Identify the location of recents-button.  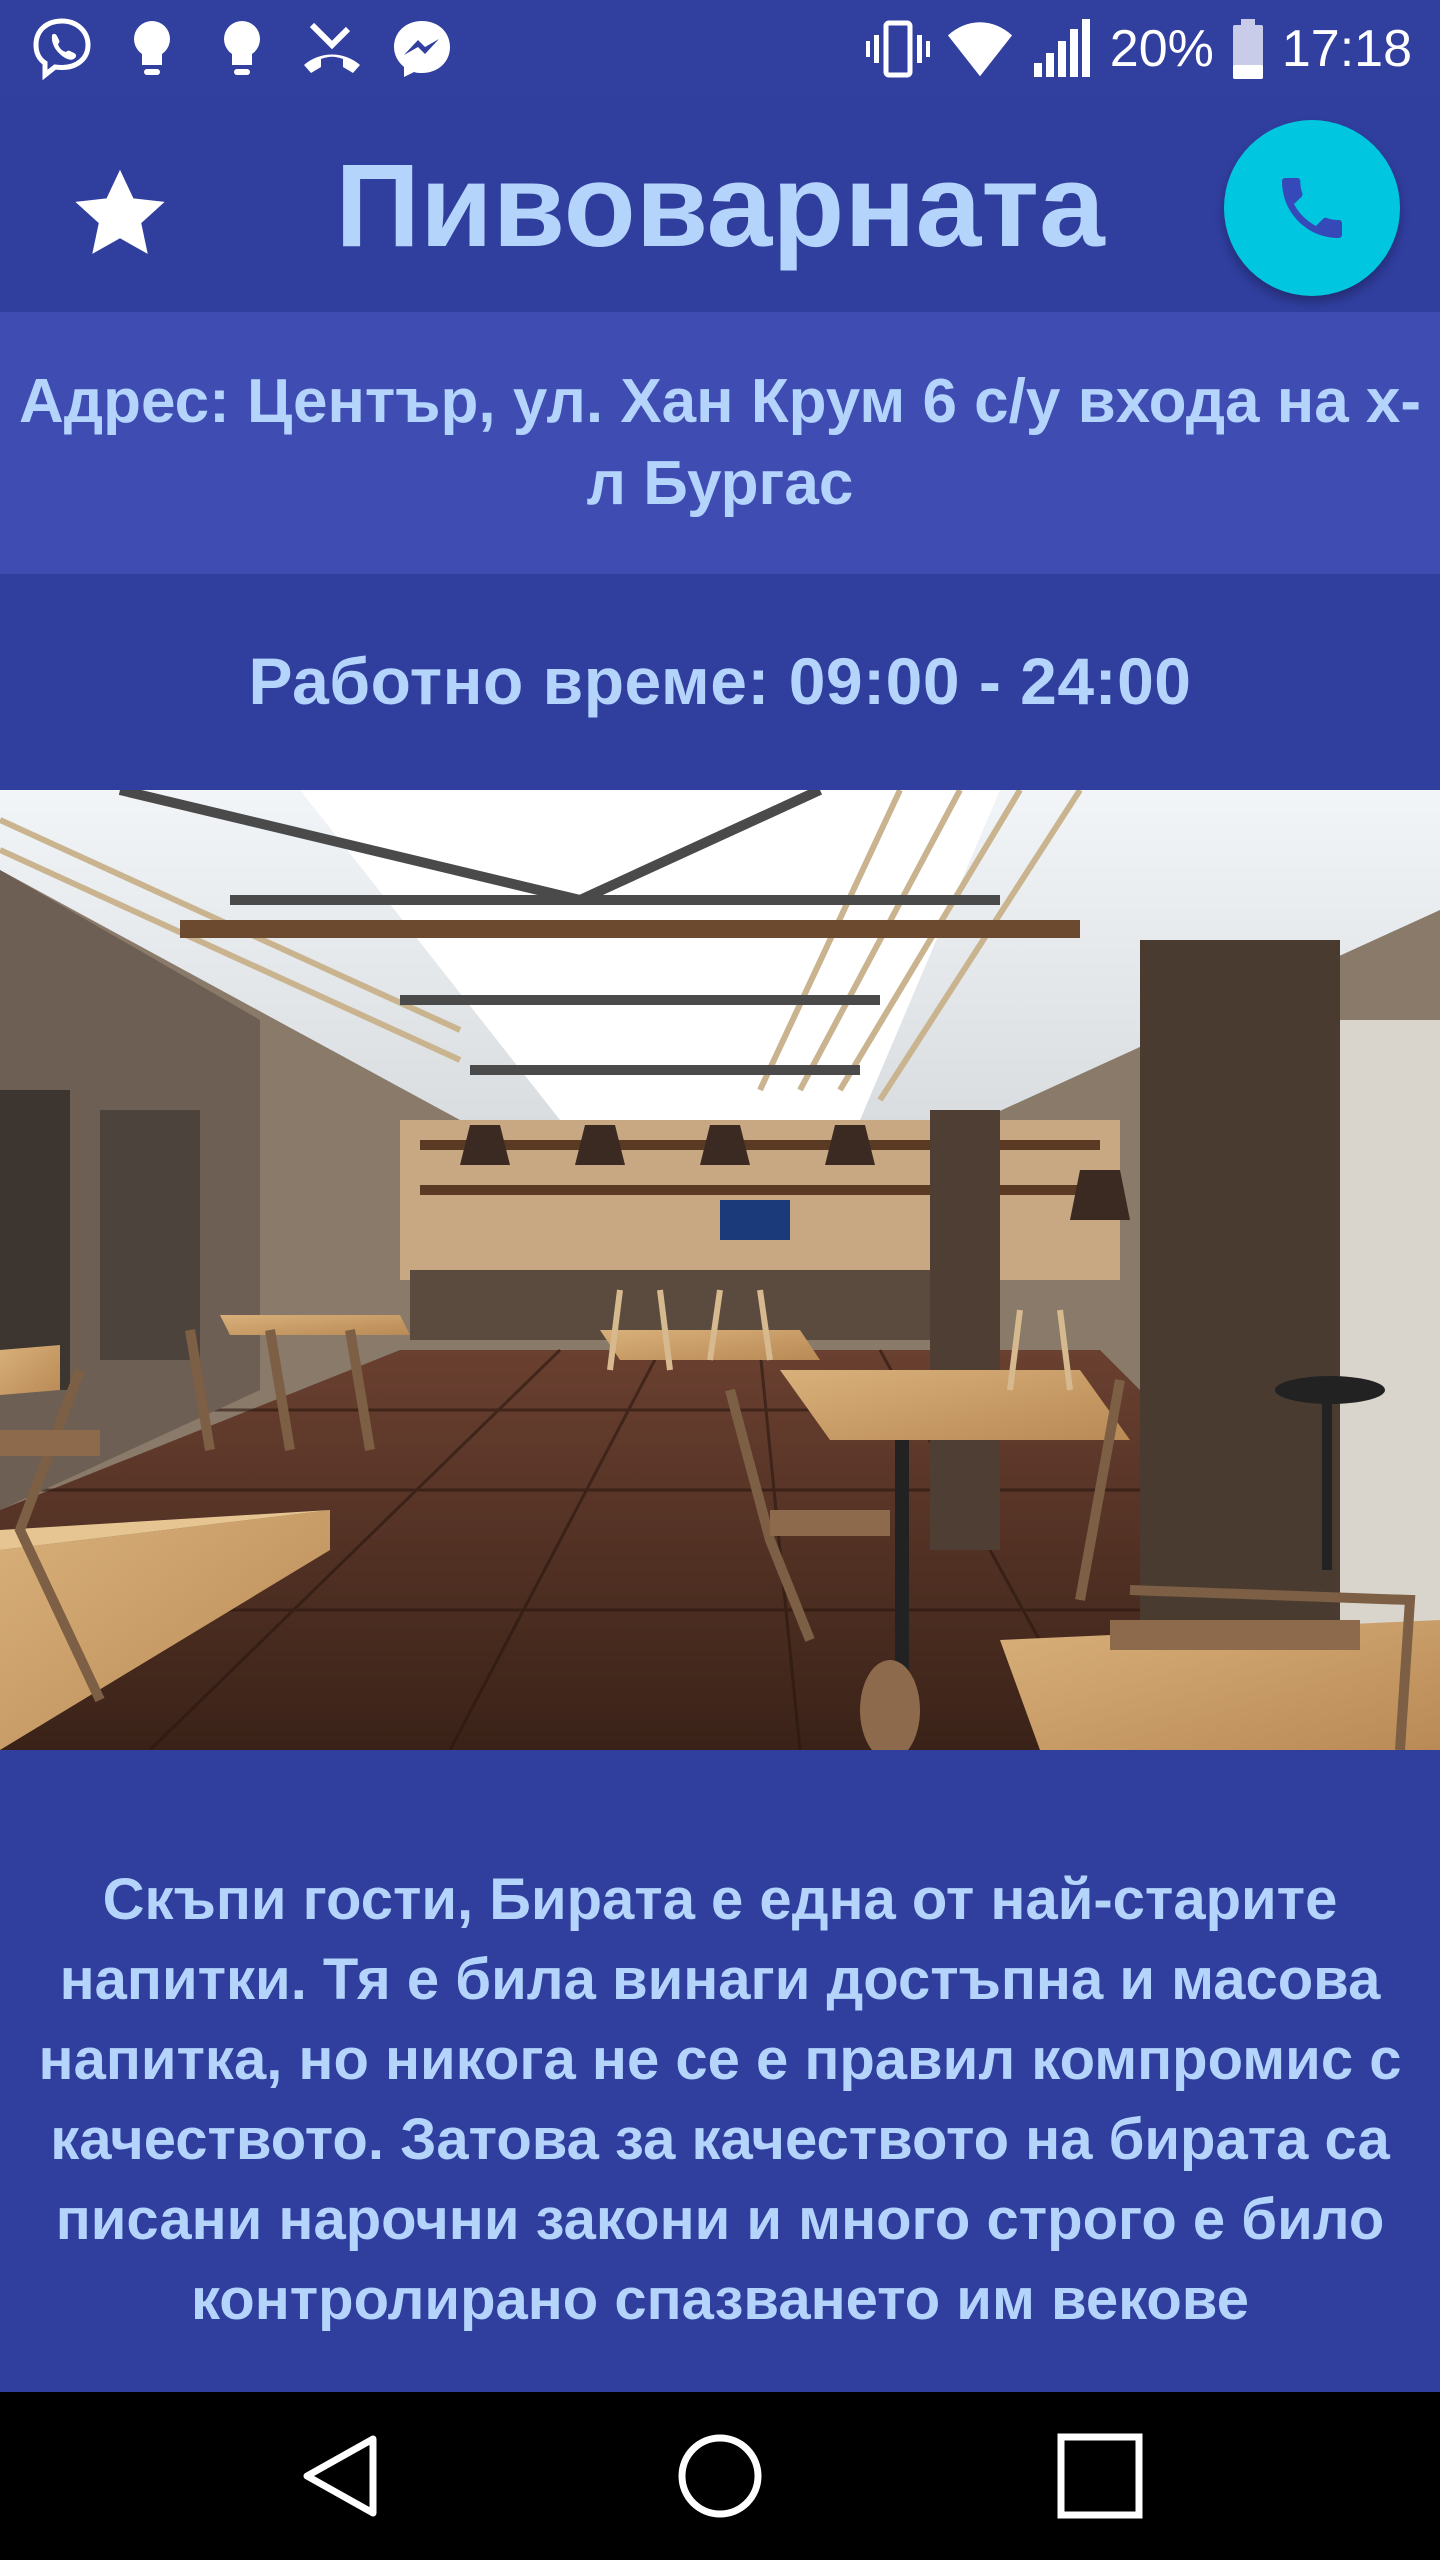
(1100, 2476).